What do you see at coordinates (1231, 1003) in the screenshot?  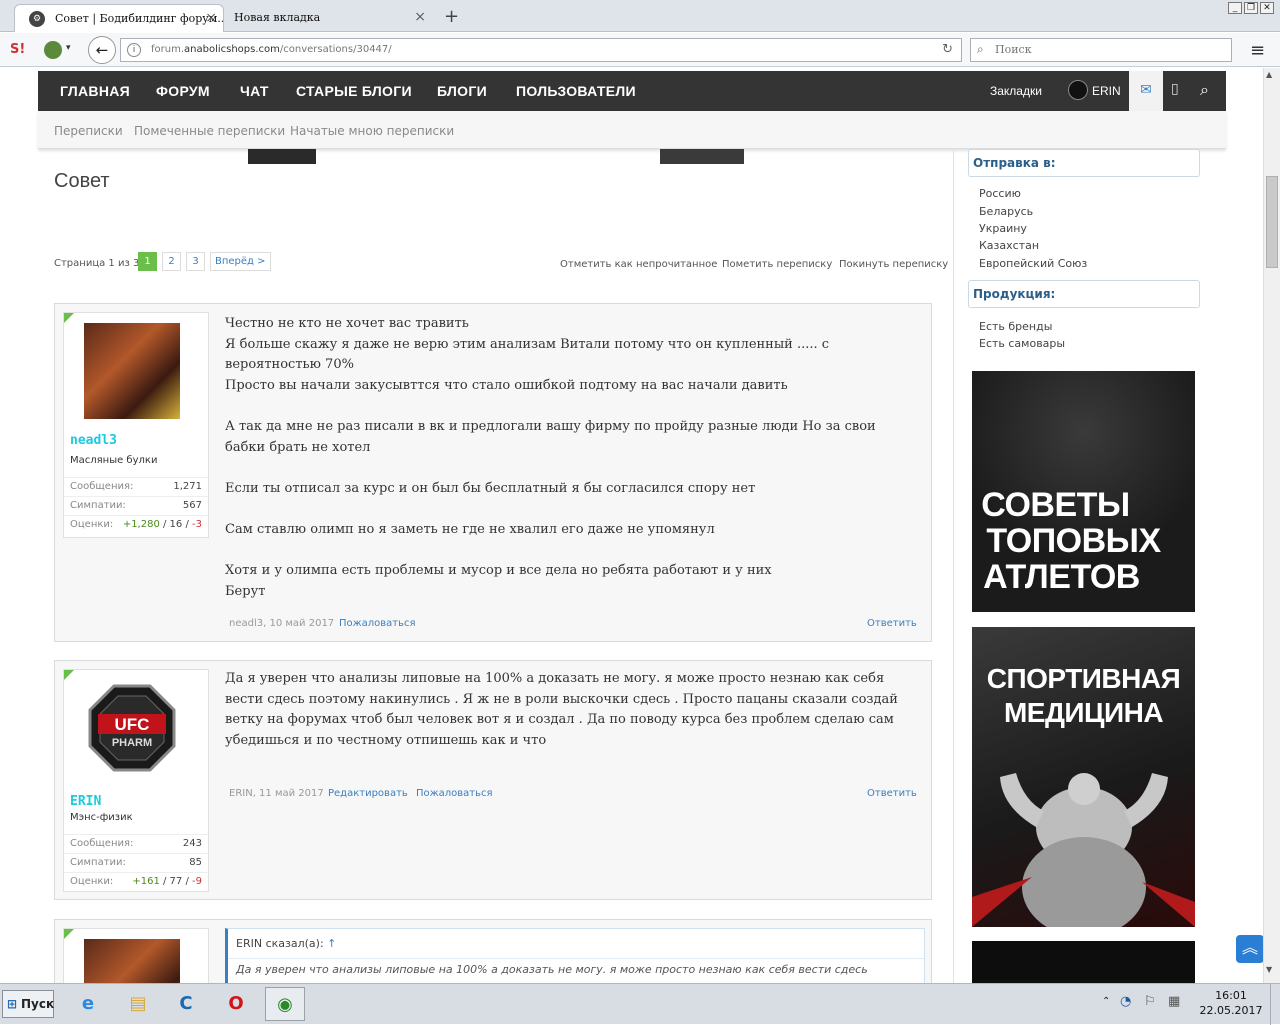 I see `clock: 16:01 22.05.2017` at bounding box center [1231, 1003].